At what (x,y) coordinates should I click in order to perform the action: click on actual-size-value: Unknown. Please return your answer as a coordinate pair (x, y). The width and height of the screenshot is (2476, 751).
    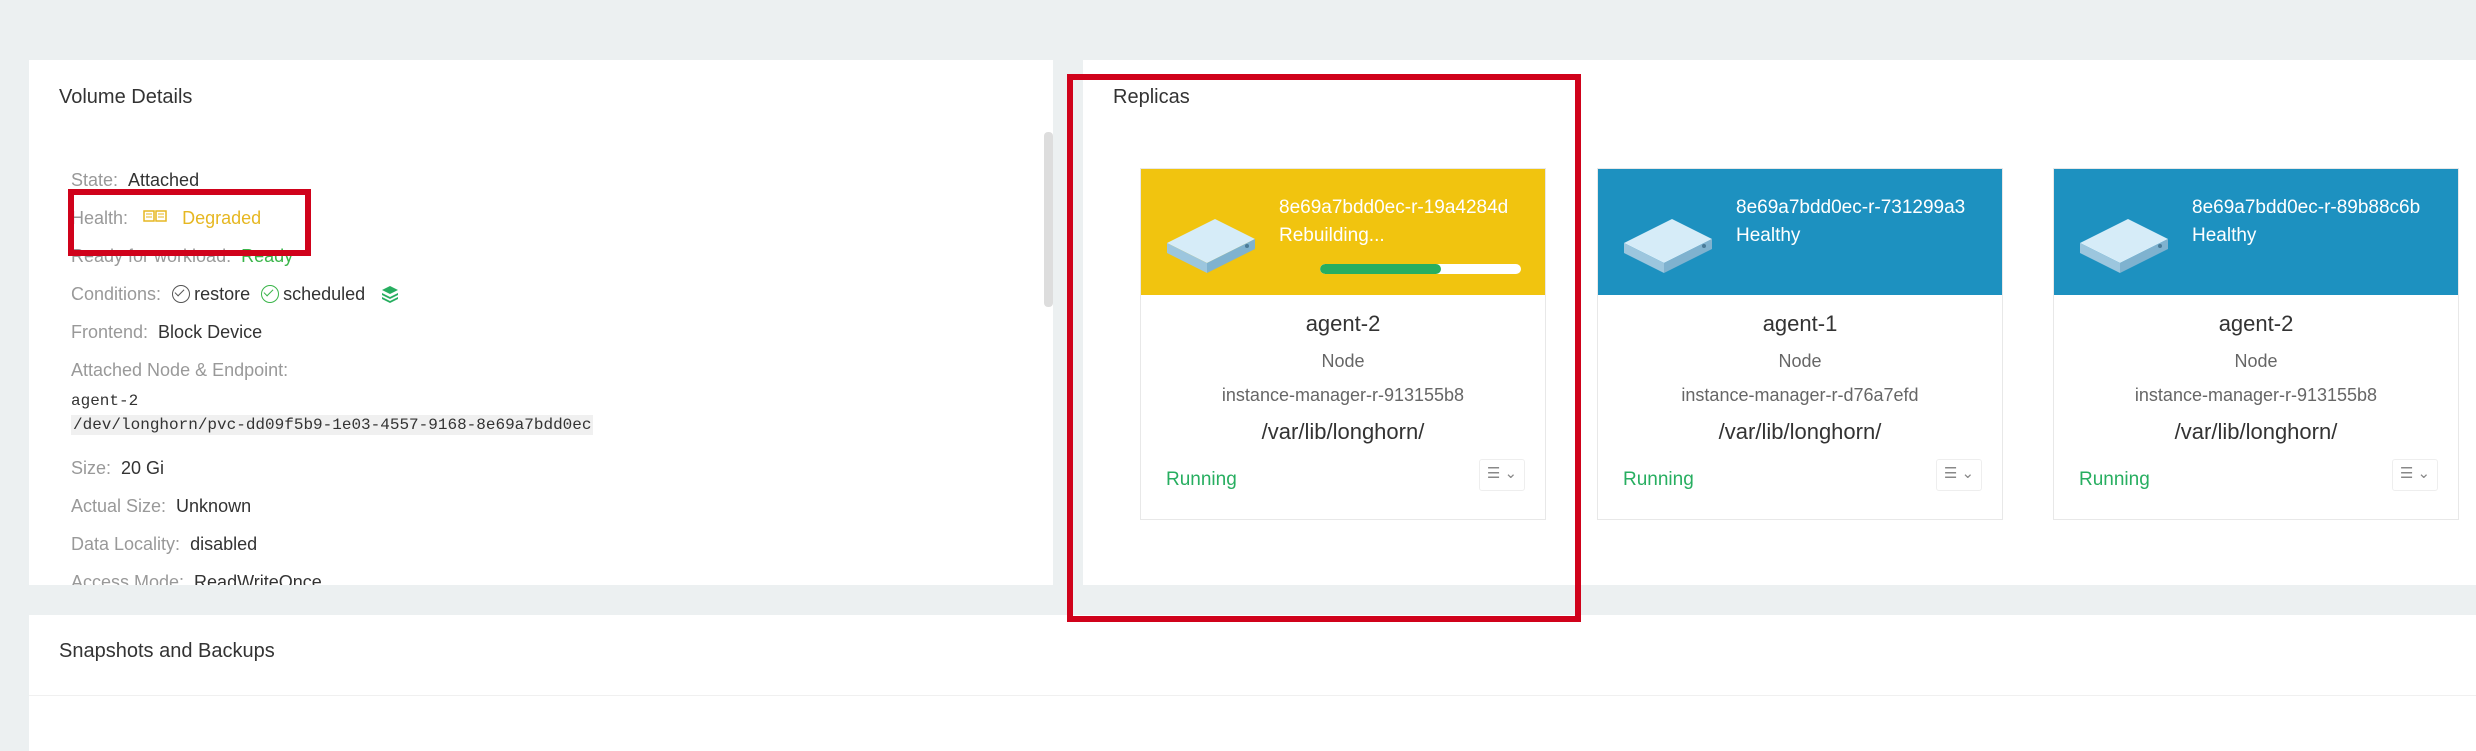
    Looking at the image, I should click on (214, 506).